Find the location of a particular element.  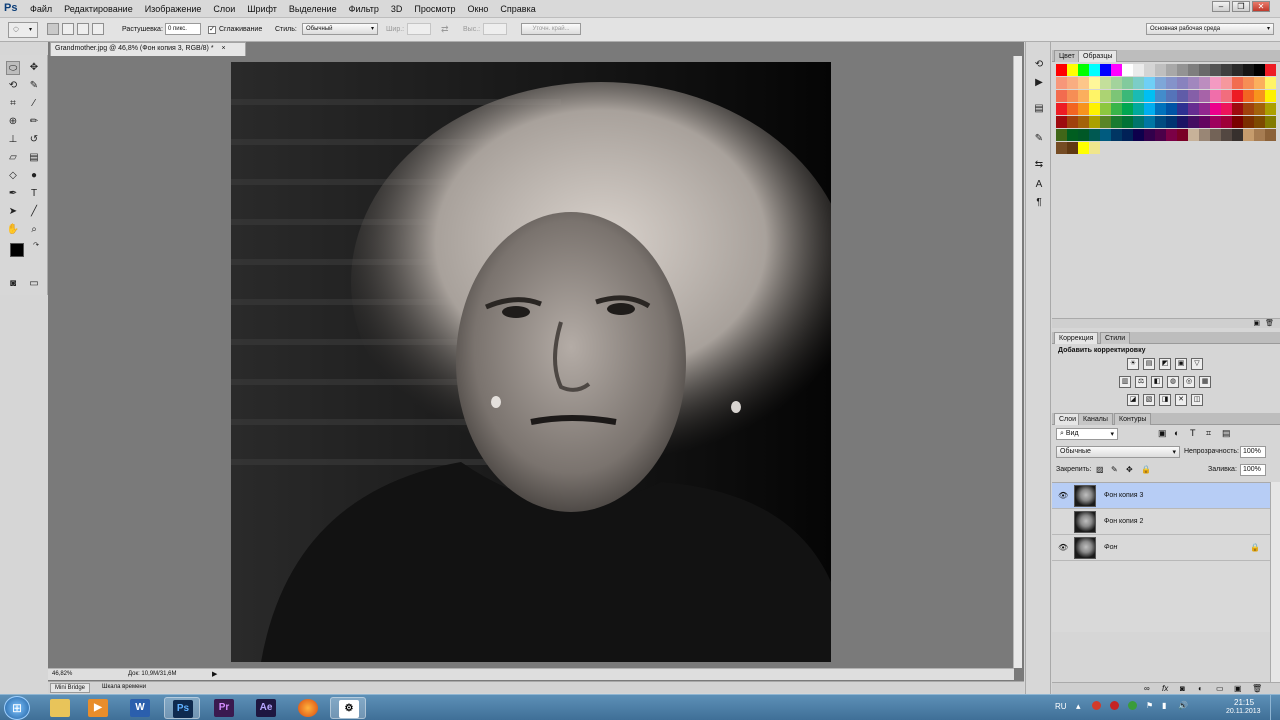

history-icon: ⟲ is located at coordinates (1039, 65).